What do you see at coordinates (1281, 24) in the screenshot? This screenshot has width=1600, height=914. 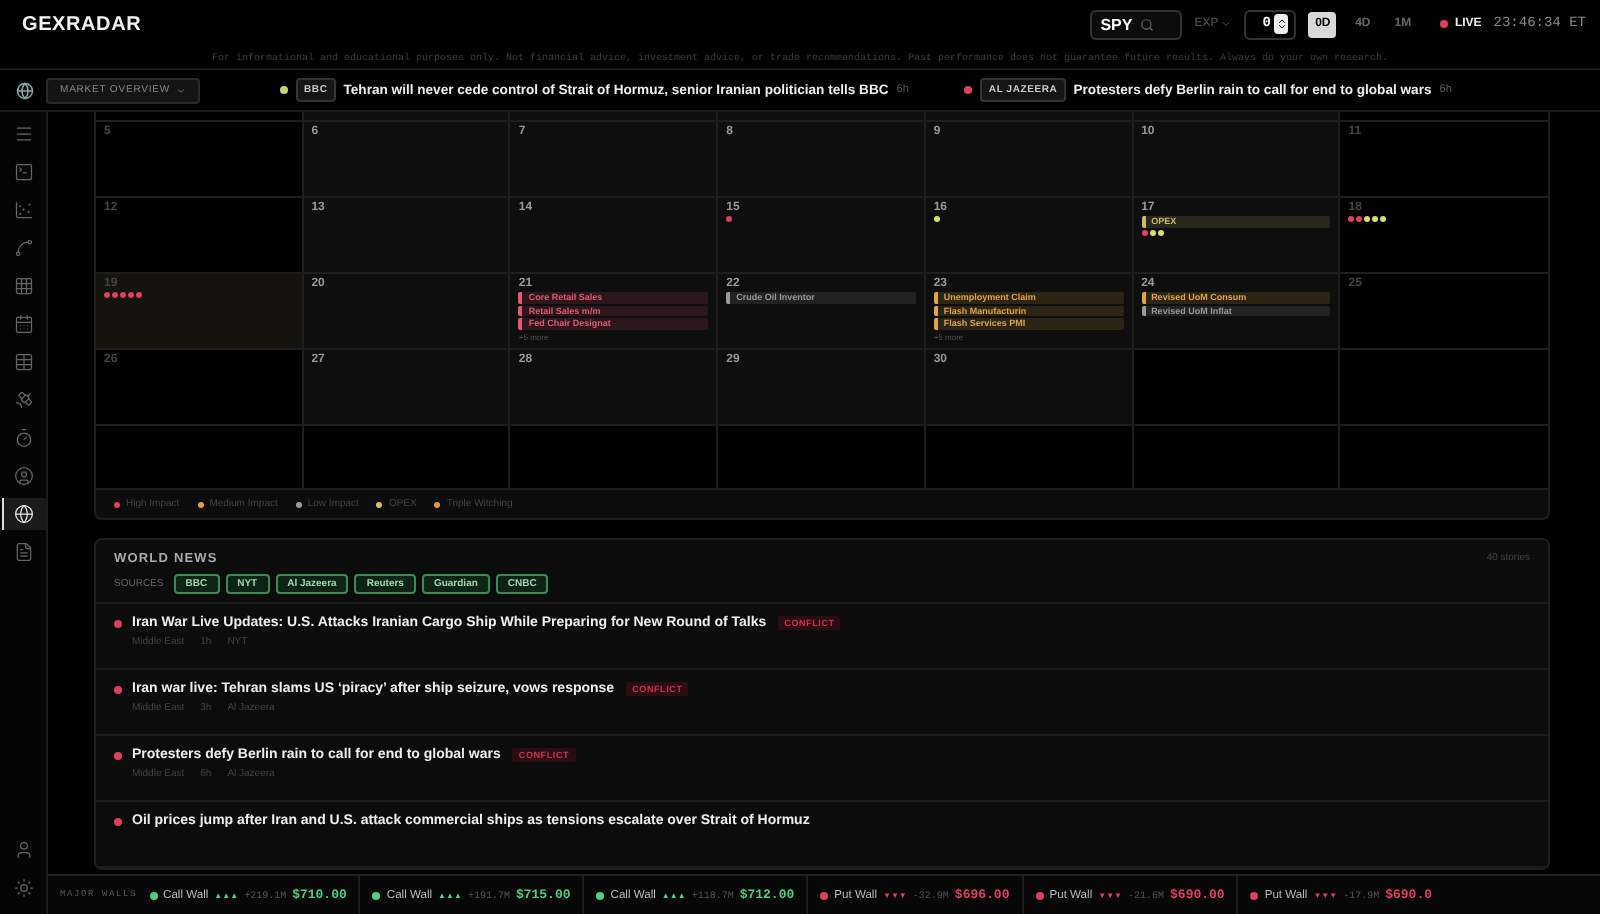 I see `stepper-icon` at bounding box center [1281, 24].